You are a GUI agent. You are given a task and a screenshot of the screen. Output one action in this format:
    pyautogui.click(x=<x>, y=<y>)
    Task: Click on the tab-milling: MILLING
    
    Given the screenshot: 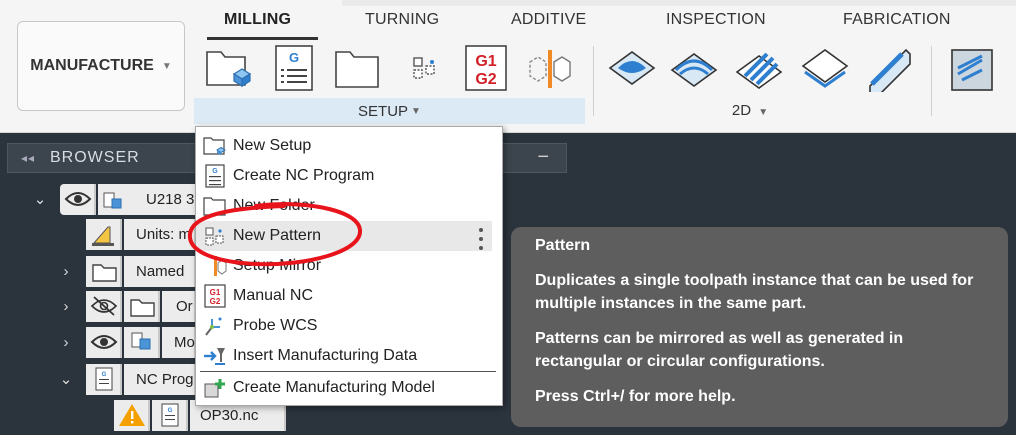 What is the action you would take?
    pyautogui.click(x=257, y=20)
    